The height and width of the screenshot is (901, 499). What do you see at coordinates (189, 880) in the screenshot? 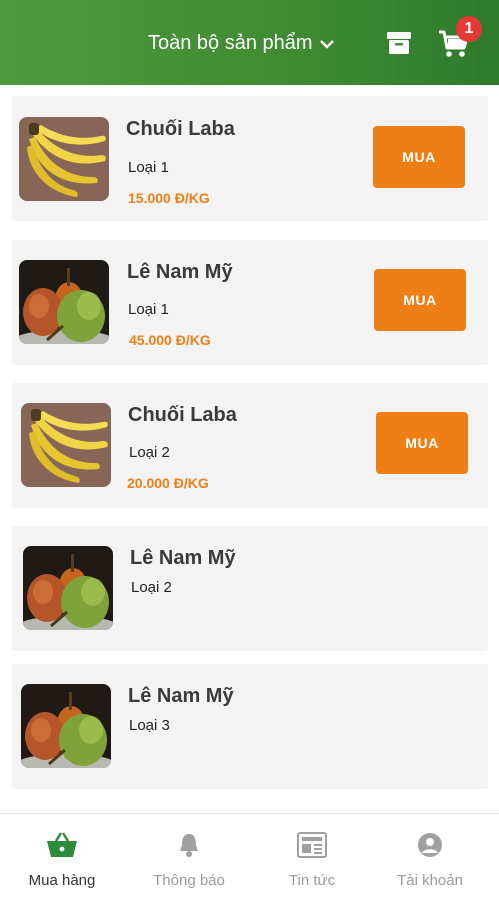
I see `tab-label: Thông báo` at bounding box center [189, 880].